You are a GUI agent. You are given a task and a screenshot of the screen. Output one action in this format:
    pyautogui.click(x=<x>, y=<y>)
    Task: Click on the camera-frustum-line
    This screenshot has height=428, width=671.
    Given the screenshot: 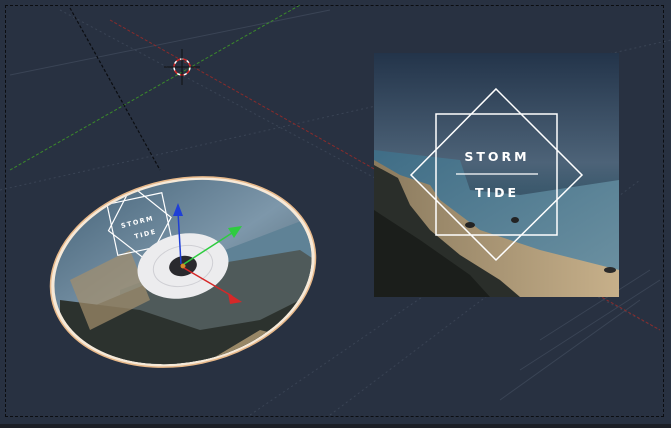 What is the action you would take?
    pyautogui.click(x=115, y=89)
    